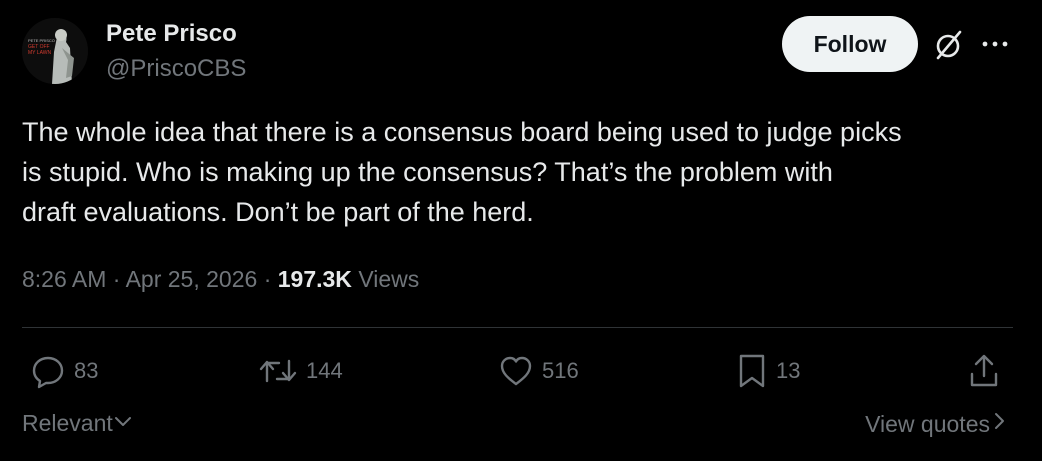  Describe the element at coordinates (927, 423) in the screenshot. I see `view-quotes-label: View quotes` at that location.